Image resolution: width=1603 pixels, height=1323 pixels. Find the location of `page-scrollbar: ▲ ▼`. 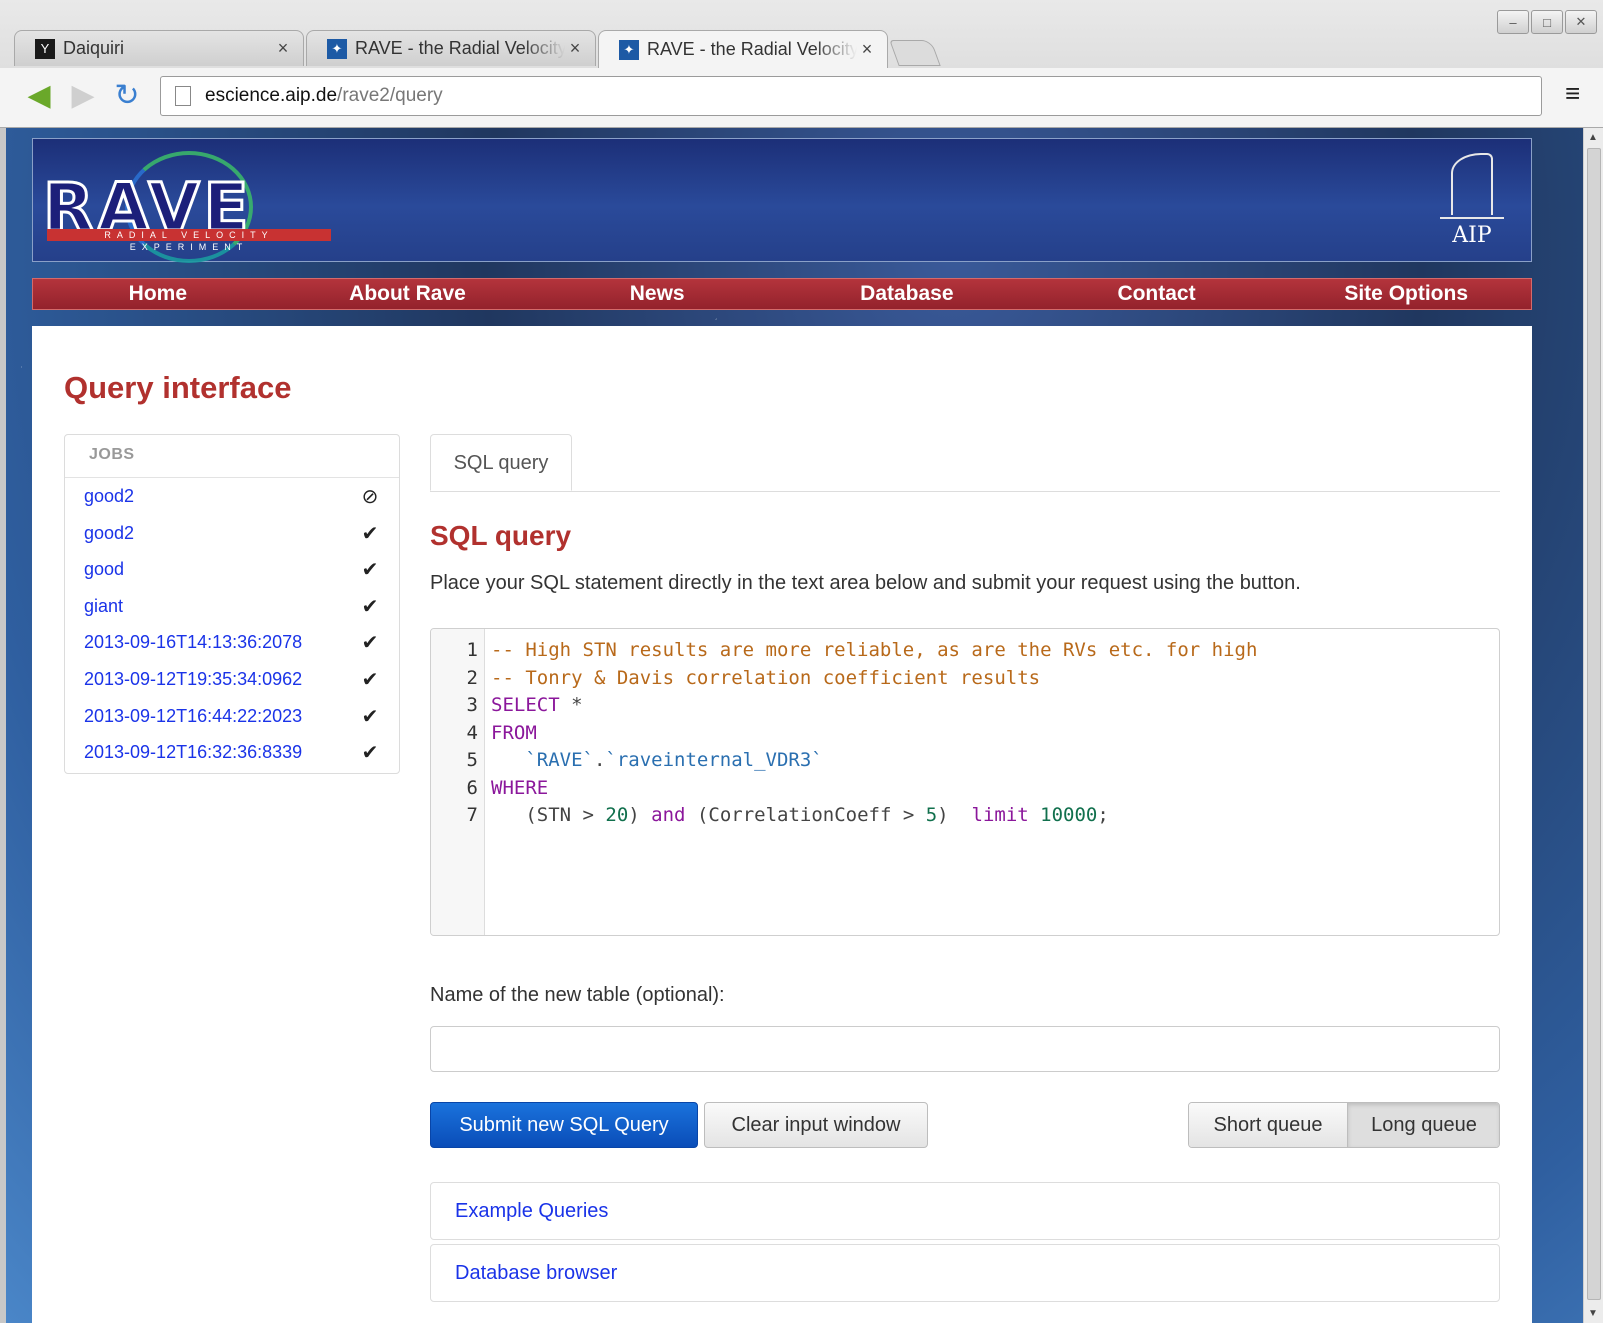

page-scrollbar: ▲ ▼ is located at coordinates (1593, 725).